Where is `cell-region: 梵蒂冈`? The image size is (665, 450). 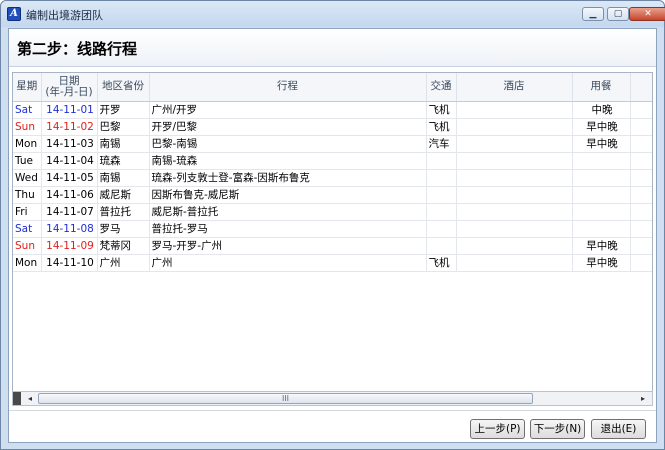
cell-region: 梵蒂冈 is located at coordinates (123, 246).